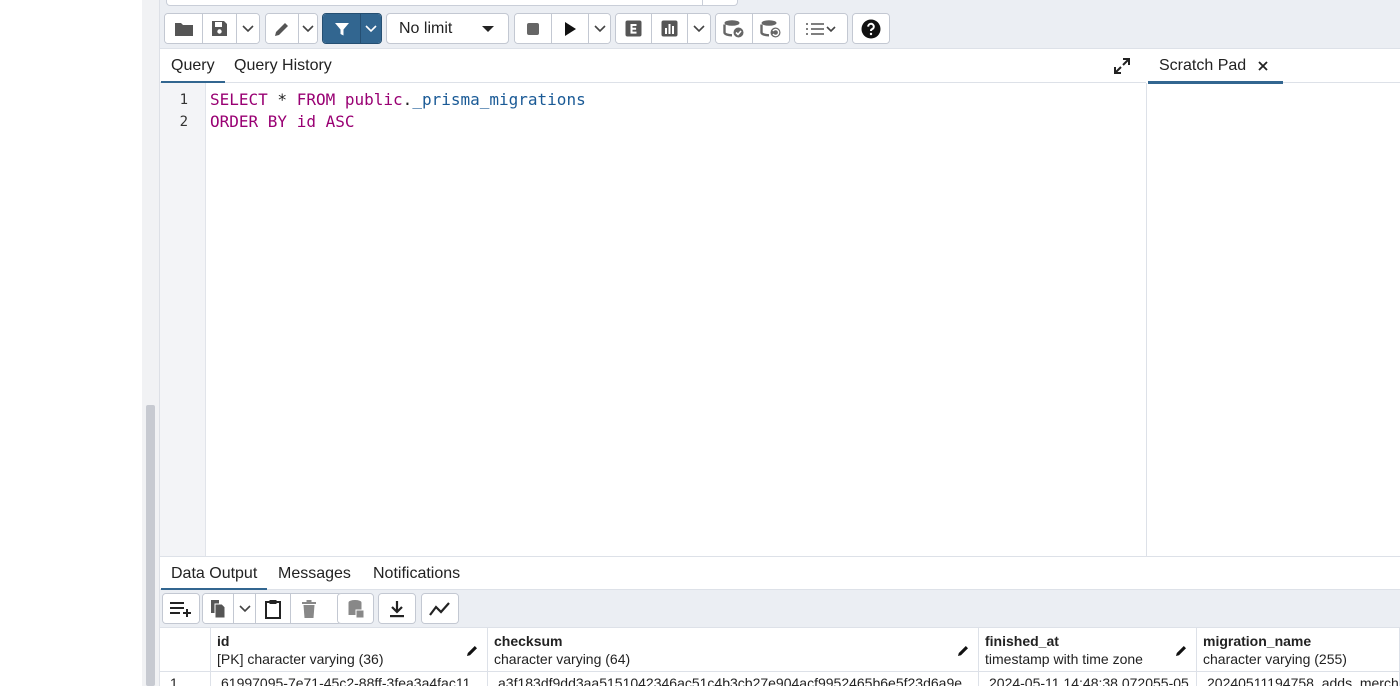 The width and height of the screenshot is (1400, 686). What do you see at coordinates (1275, 659) in the screenshot?
I see `column-type: character varying (255)` at bounding box center [1275, 659].